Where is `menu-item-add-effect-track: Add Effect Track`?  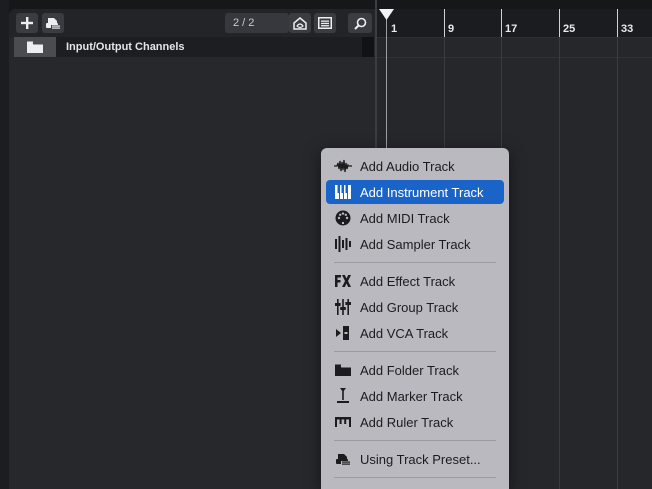
menu-item-add-effect-track: Add Effect Track is located at coordinates (415, 281).